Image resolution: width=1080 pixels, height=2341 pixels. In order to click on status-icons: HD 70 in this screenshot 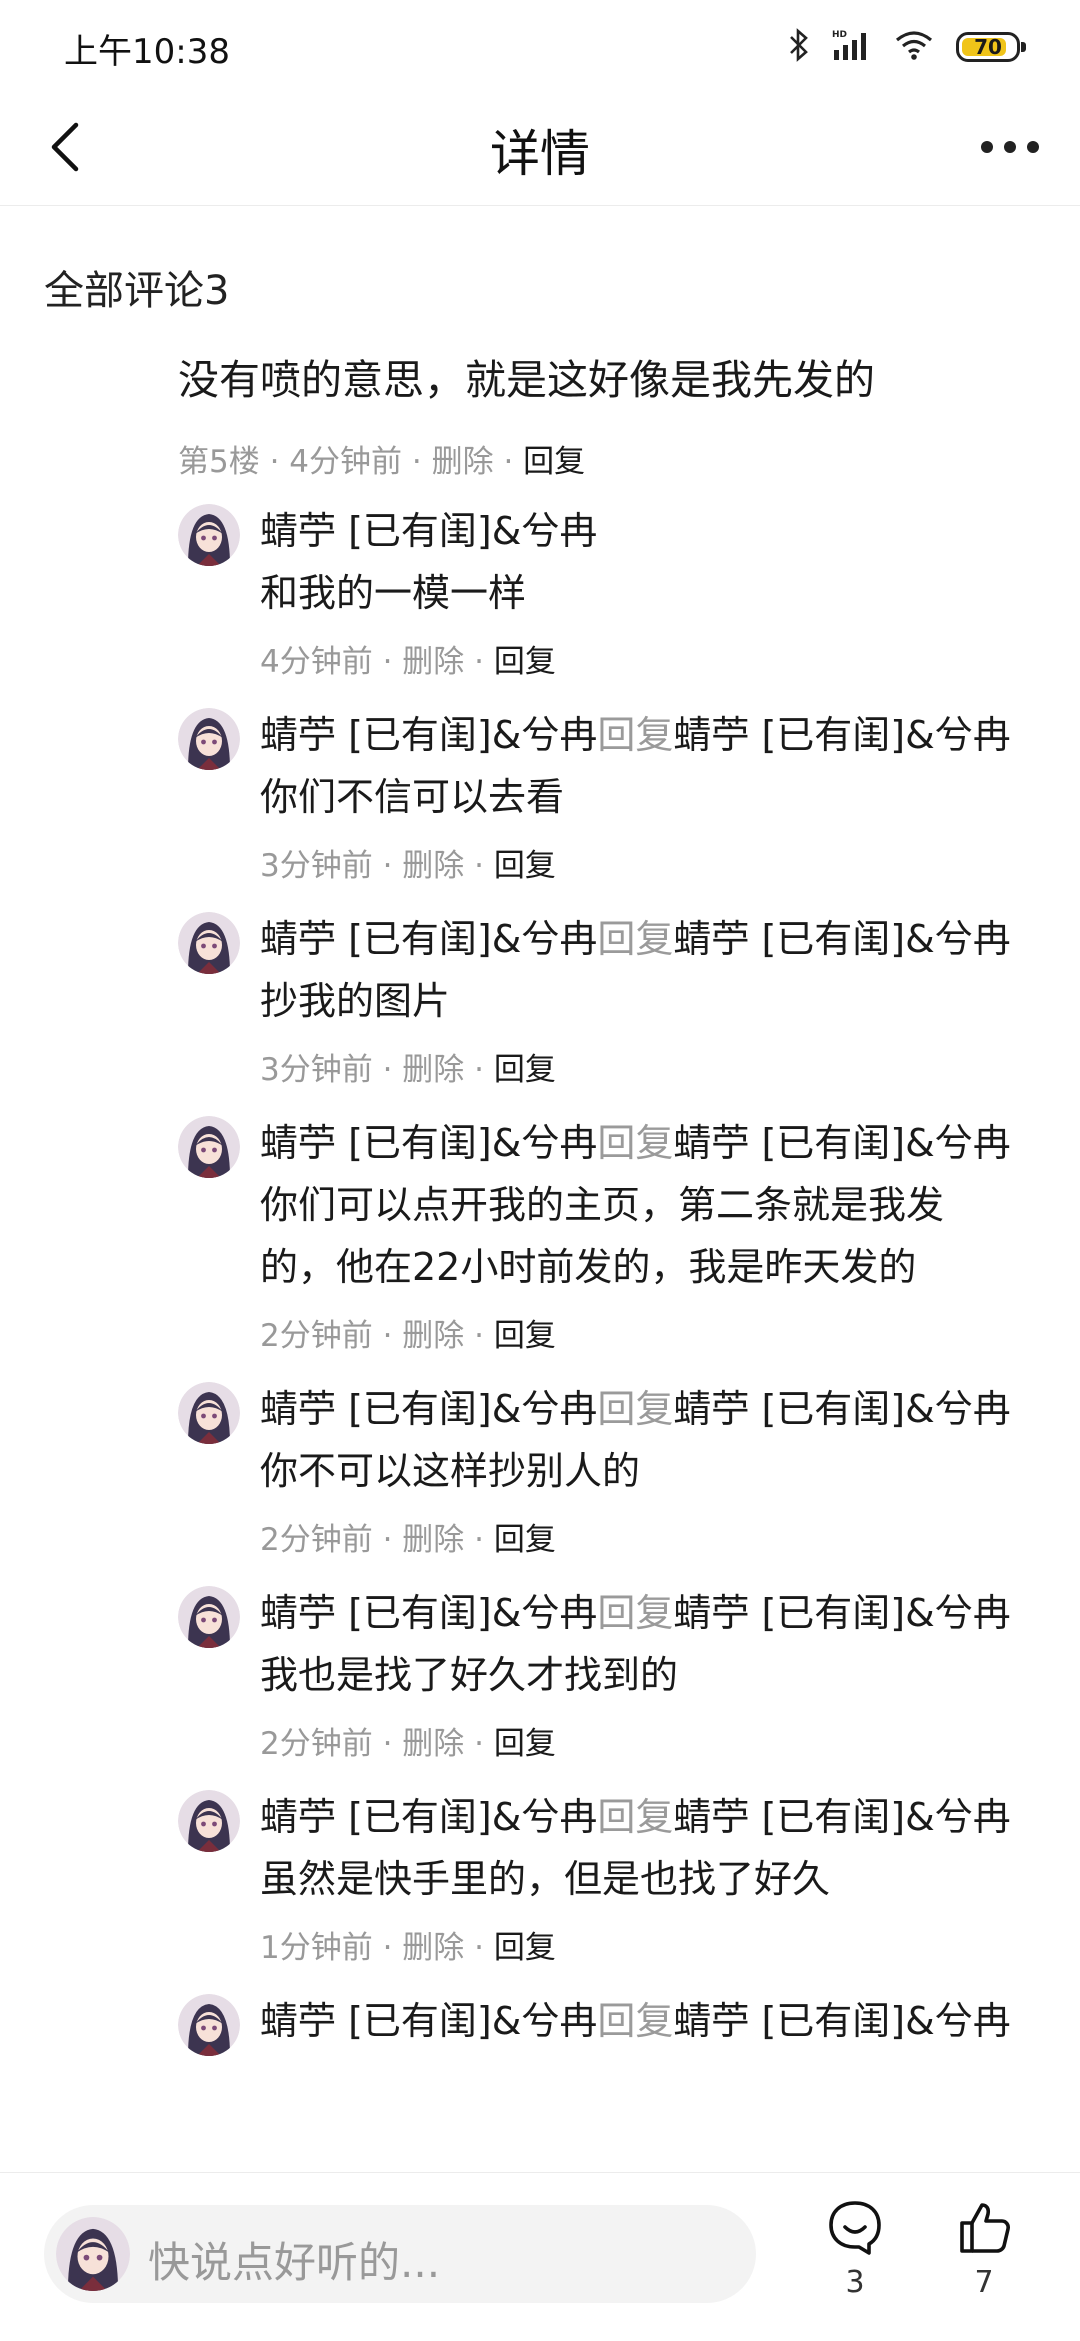, I will do `click(907, 47)`.